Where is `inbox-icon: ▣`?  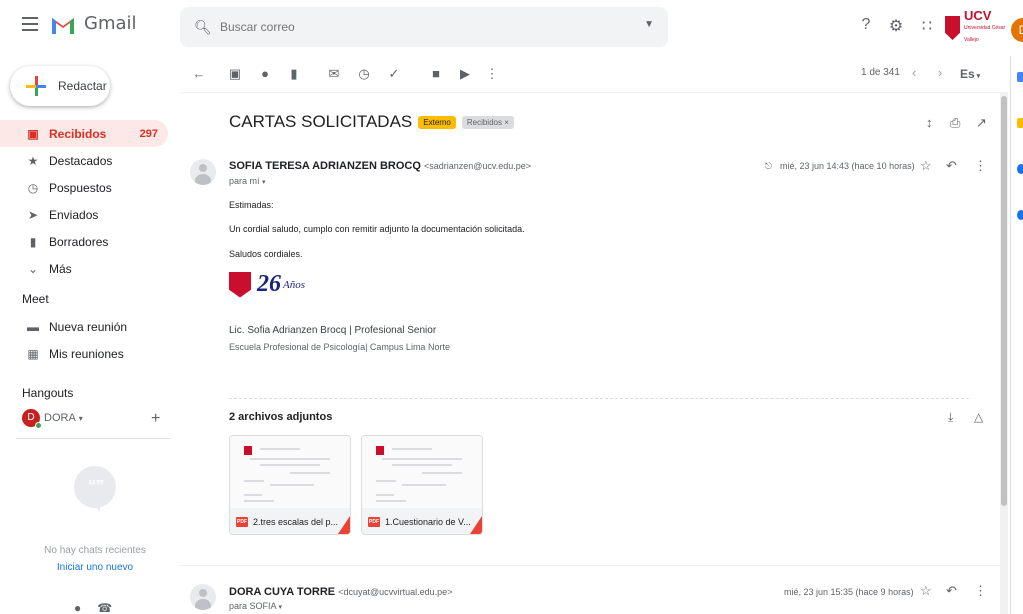 inbox-icon: ▣ is located at coordinates (33, 133).